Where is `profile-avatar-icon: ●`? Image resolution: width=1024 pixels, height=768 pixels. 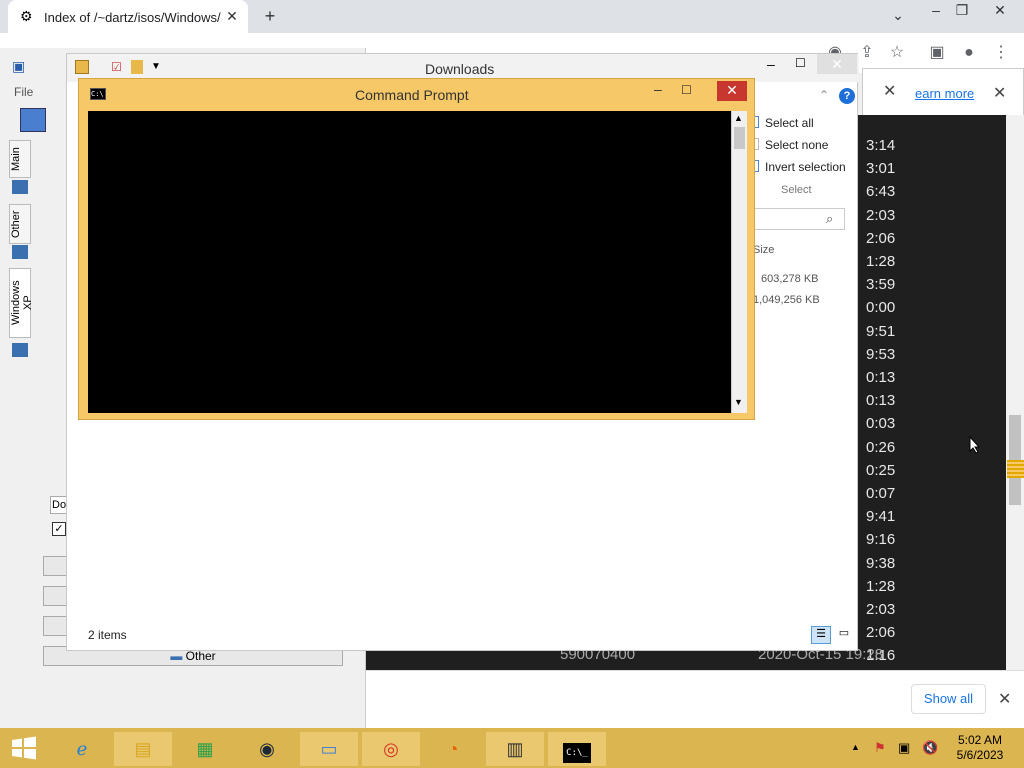
profile-avatar-icon: ● is located at coordinates (969, 53).